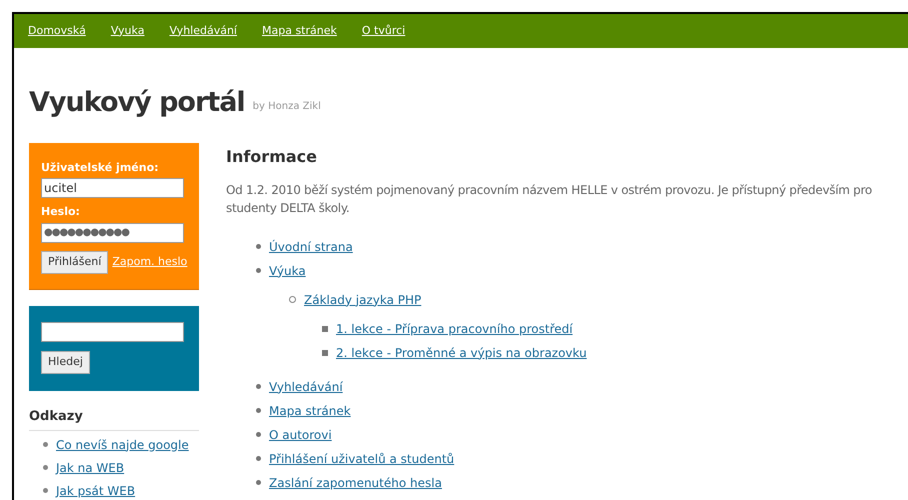 The width and height of the screenshot is (908, 500). Describe the element at coordinates (454, 329) in the screenshot. I see `menu-link: 1. lekce - Příprava pracovního prostředí` at that location.